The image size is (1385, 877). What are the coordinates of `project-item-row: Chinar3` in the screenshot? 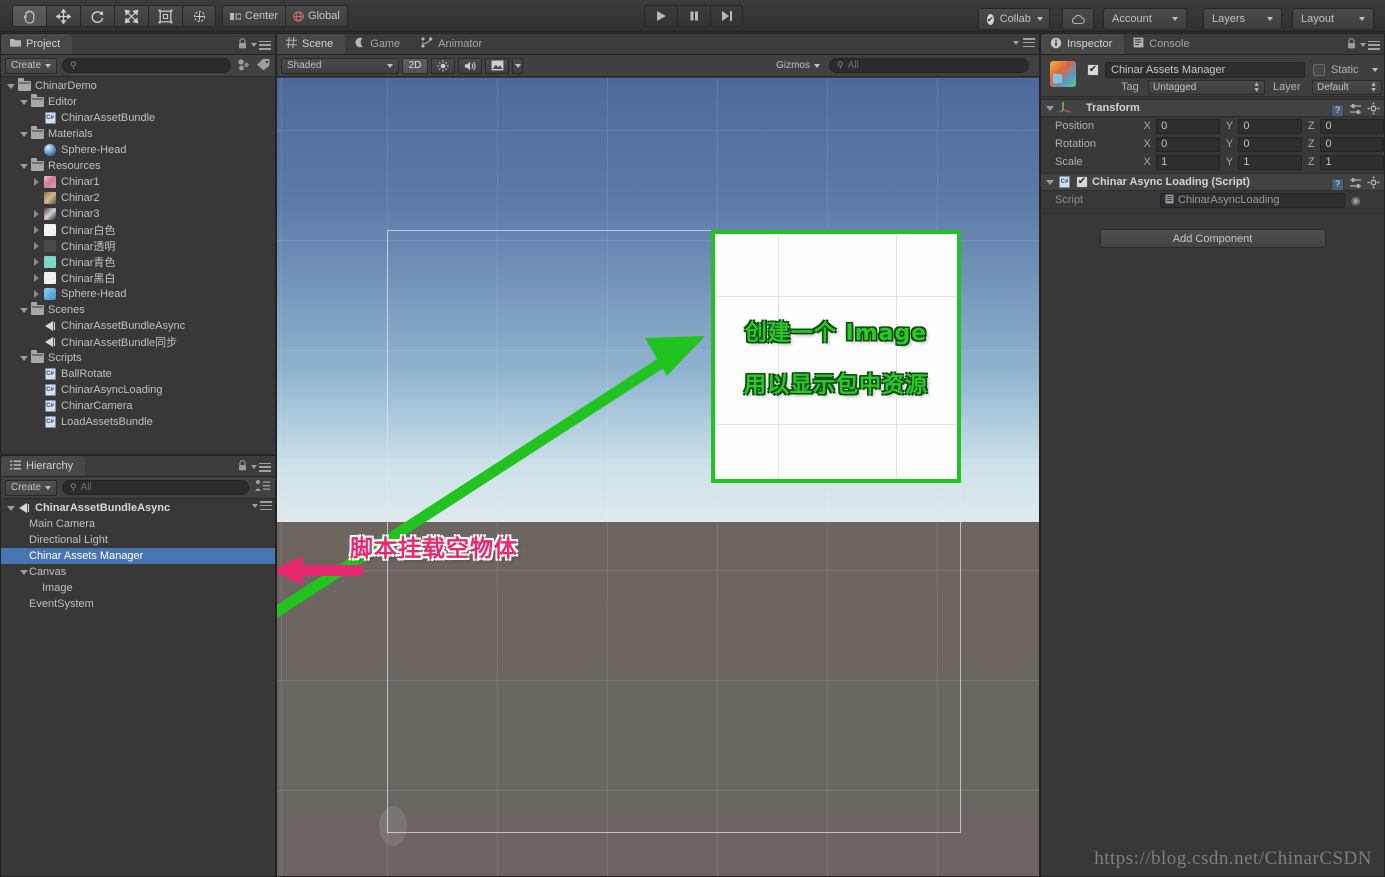 It's located at (138, 214).